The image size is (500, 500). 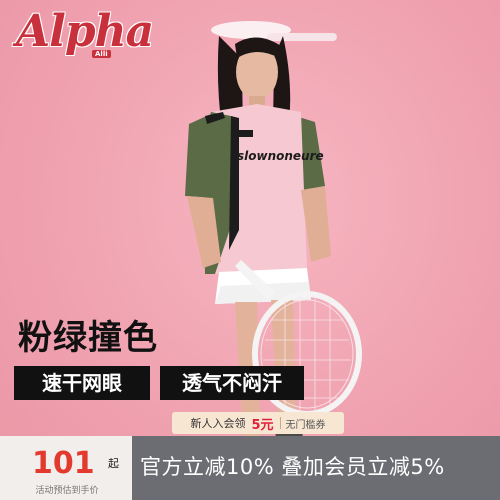 What do you see at coordinates (88, 338) in the screenshot?
I see `product-headline: 粉绿撞色` at bounding box center [88, 338].